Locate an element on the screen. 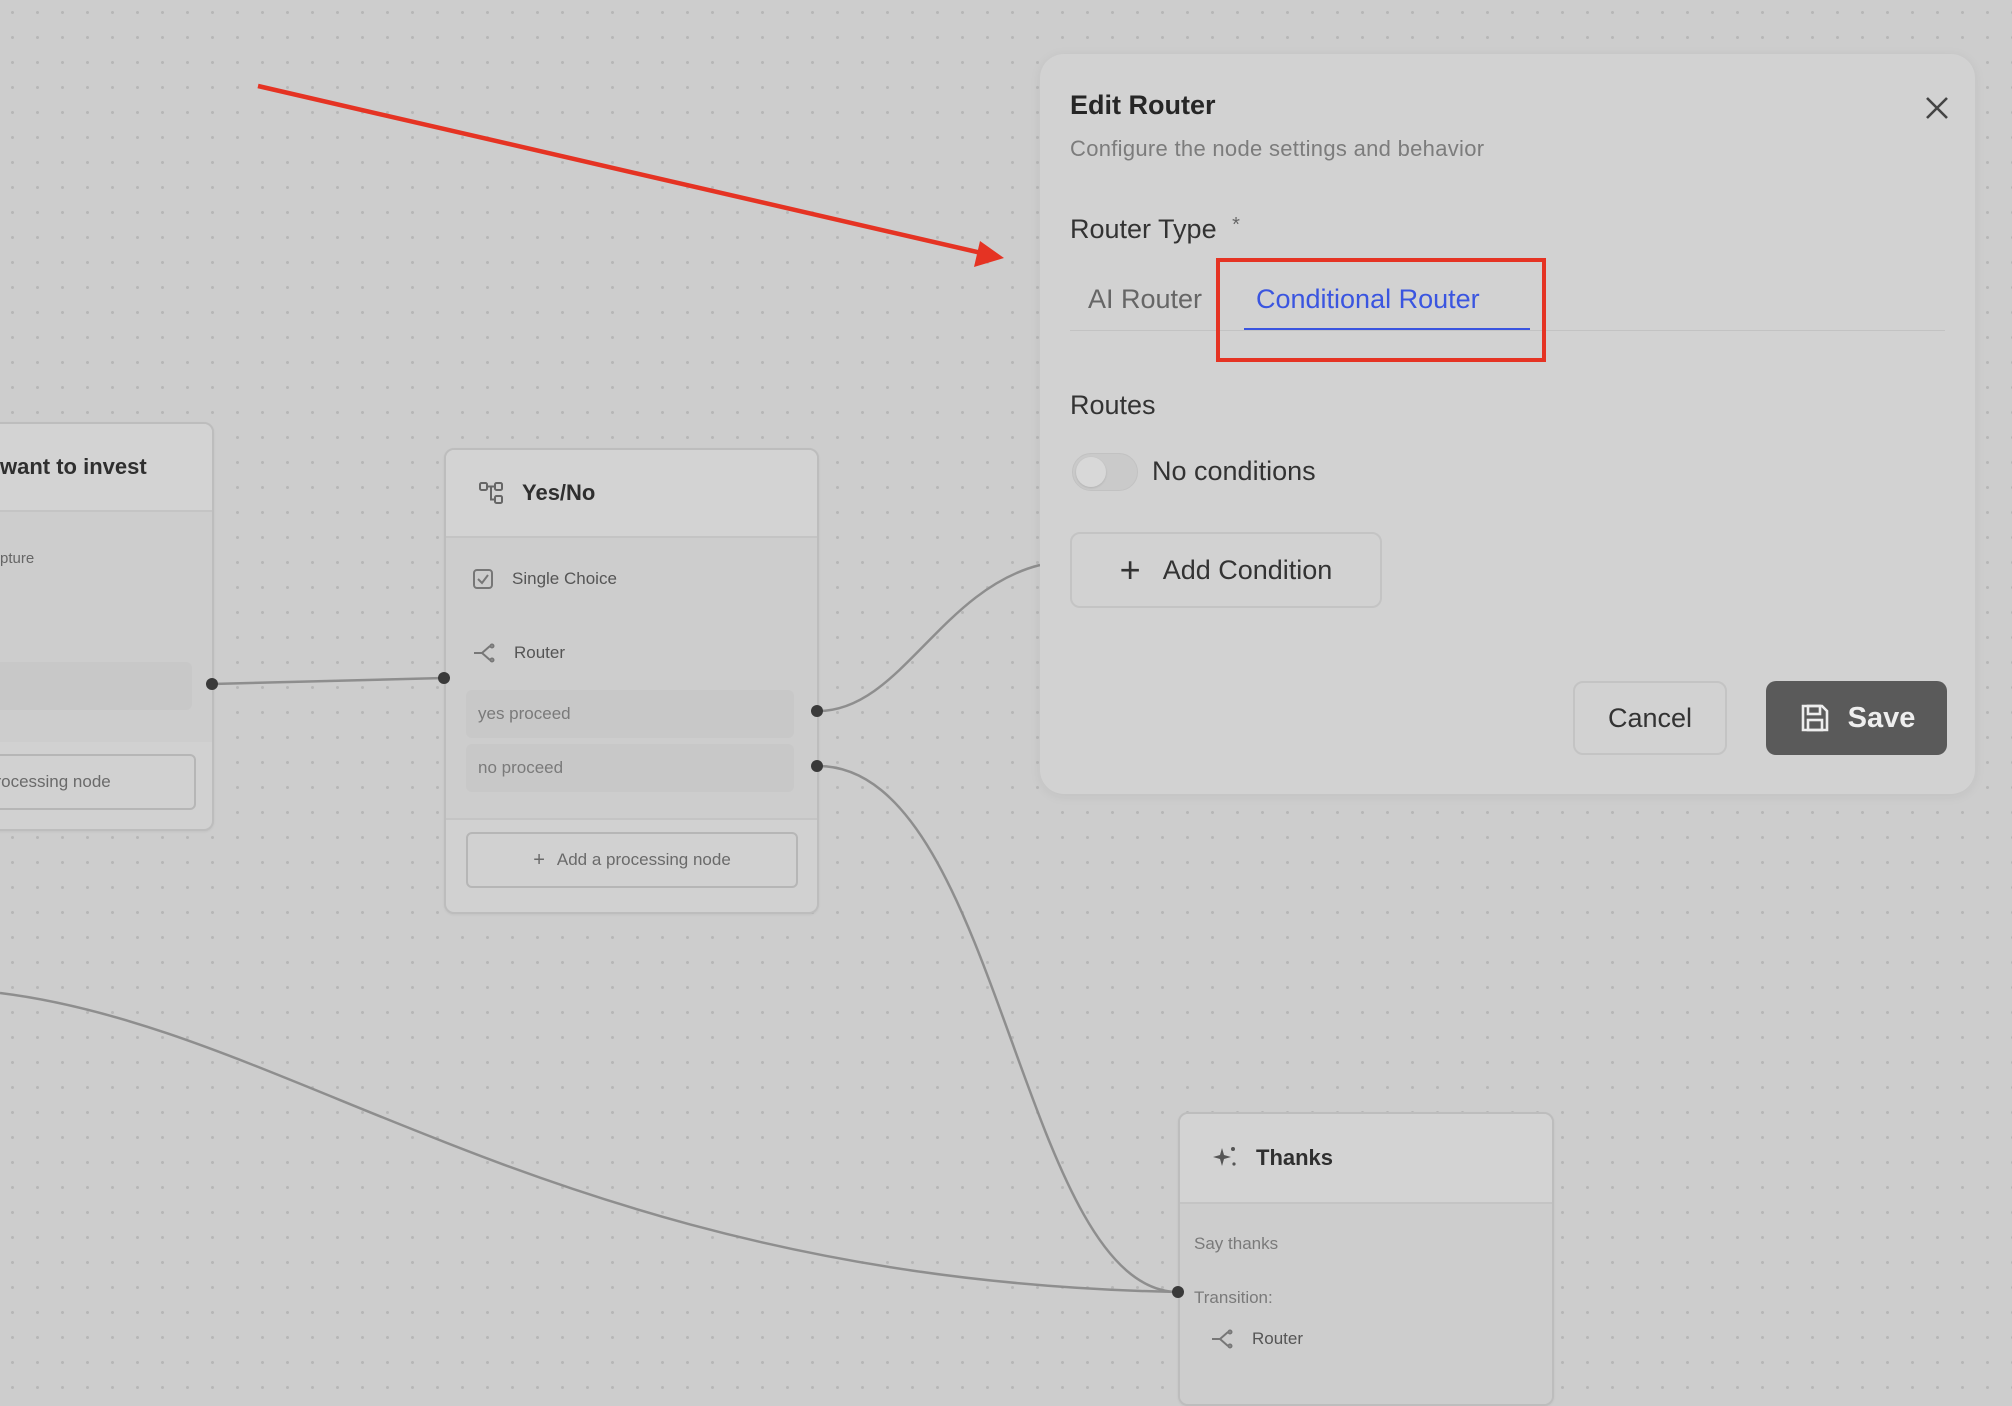  thanks-node-title: Thanks is located at coordinates (1295, 1157).